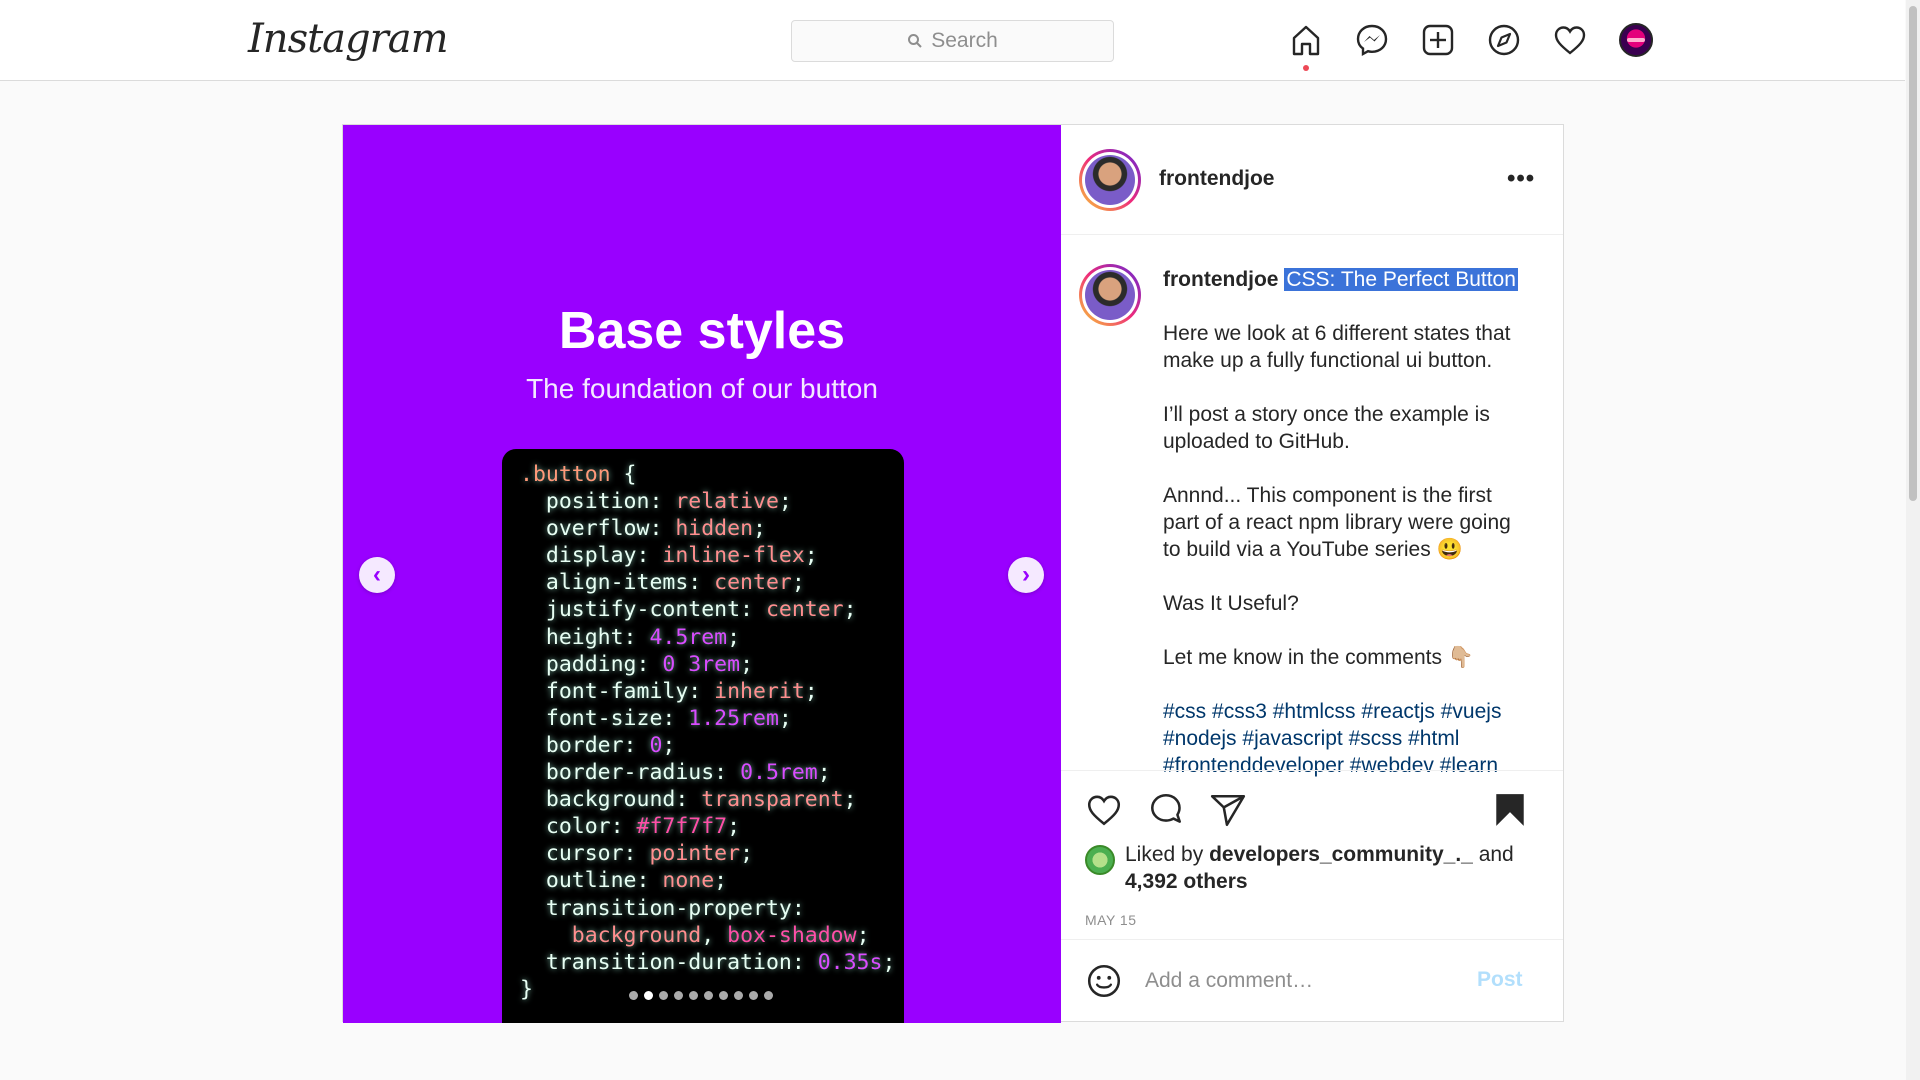 The height and width of the screenshot is (1080, 1920). I want to click on code-line: overflow: hidden;, so click(712, 528).